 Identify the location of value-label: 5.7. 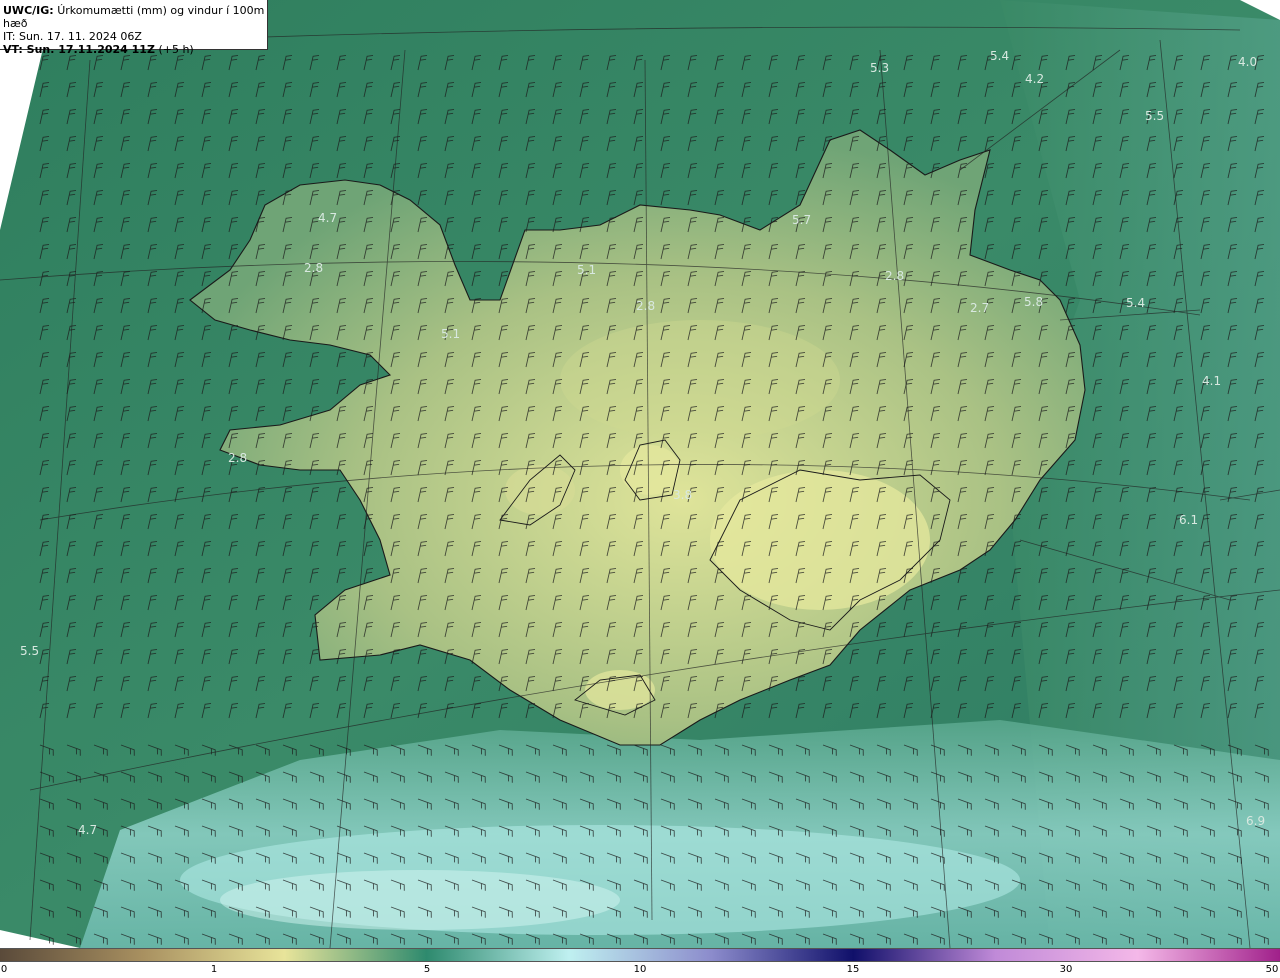
(801, 220).